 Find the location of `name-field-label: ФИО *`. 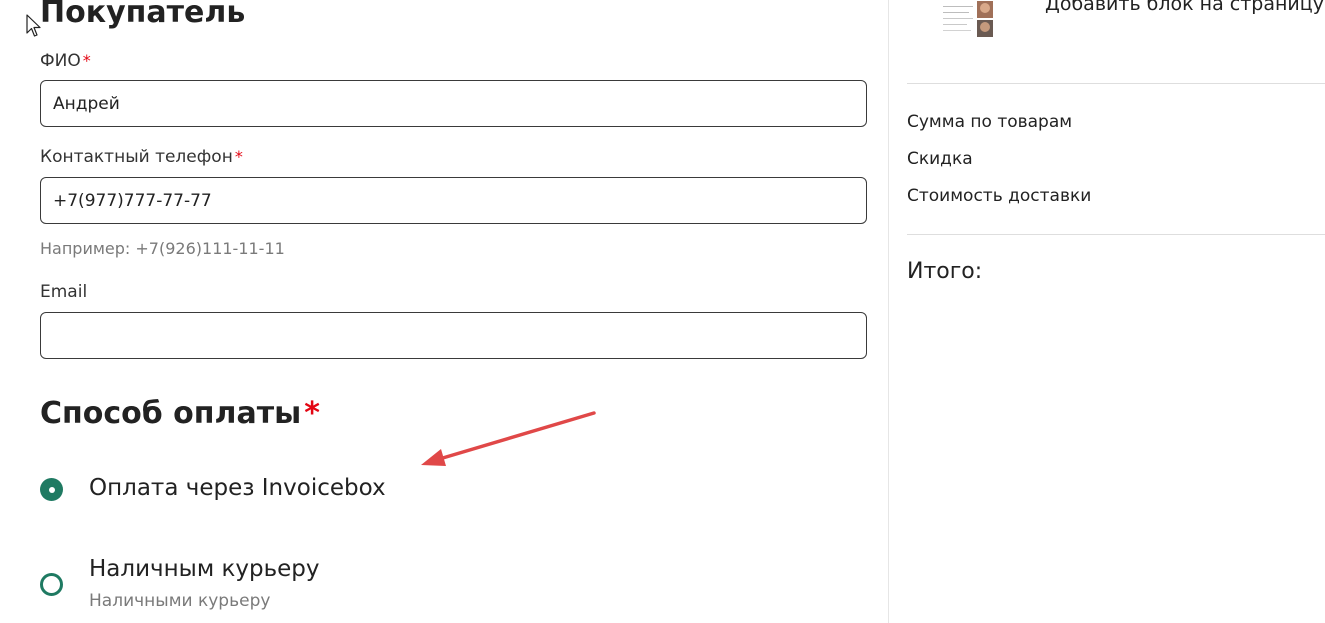

name-field-label: ФИО * is located at coordinates (65, 61).